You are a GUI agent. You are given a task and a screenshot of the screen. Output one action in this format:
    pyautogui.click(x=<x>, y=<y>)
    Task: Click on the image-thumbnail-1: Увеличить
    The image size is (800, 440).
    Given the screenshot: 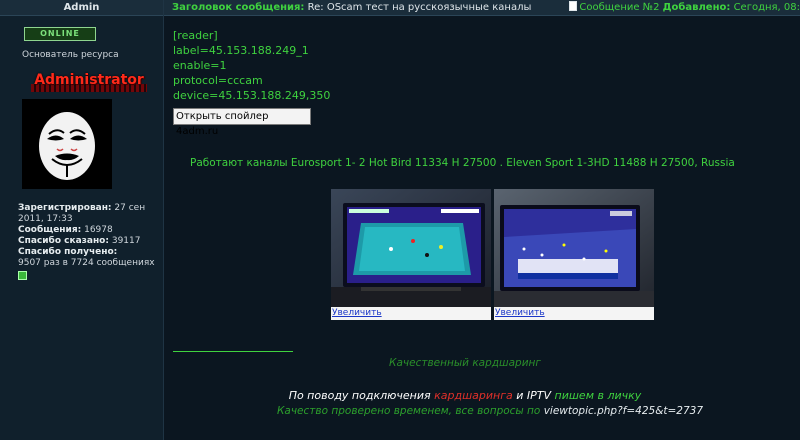 What is the action you would take?
    pyautogui.click(x=411, y=254)
    